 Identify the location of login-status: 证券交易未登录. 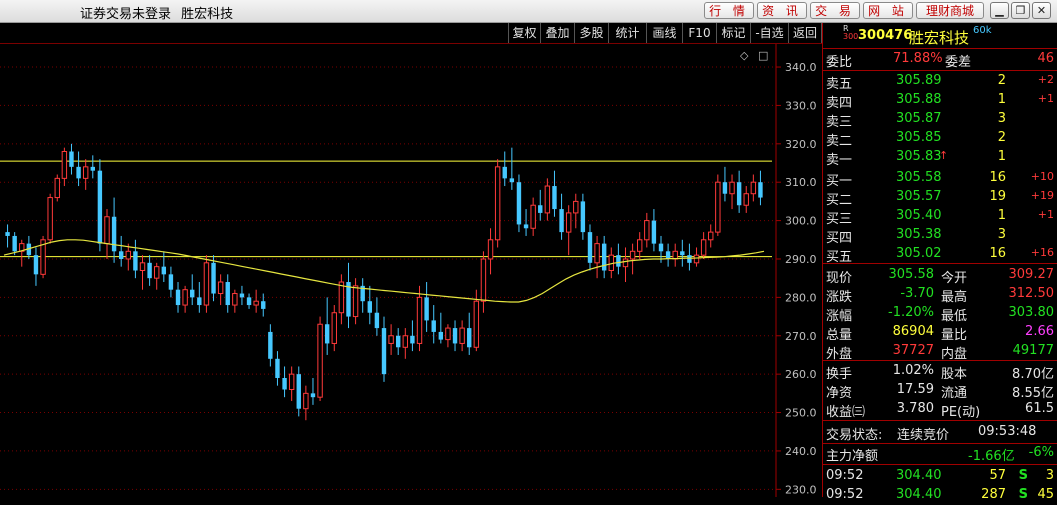
(126, 14).